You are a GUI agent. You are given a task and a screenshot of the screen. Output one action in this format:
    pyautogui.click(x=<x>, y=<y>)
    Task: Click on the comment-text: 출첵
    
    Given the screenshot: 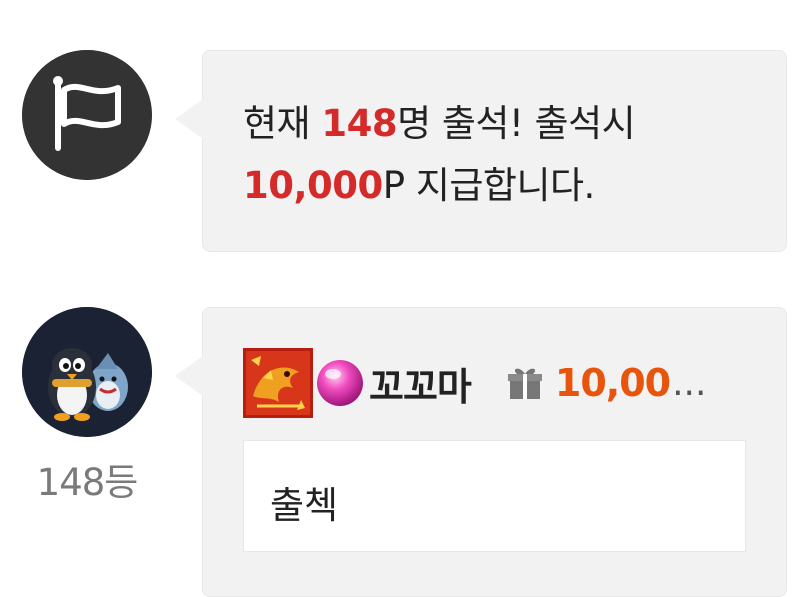 What is the action you would take?
    pyautogui.click(x=304, y=505)
    